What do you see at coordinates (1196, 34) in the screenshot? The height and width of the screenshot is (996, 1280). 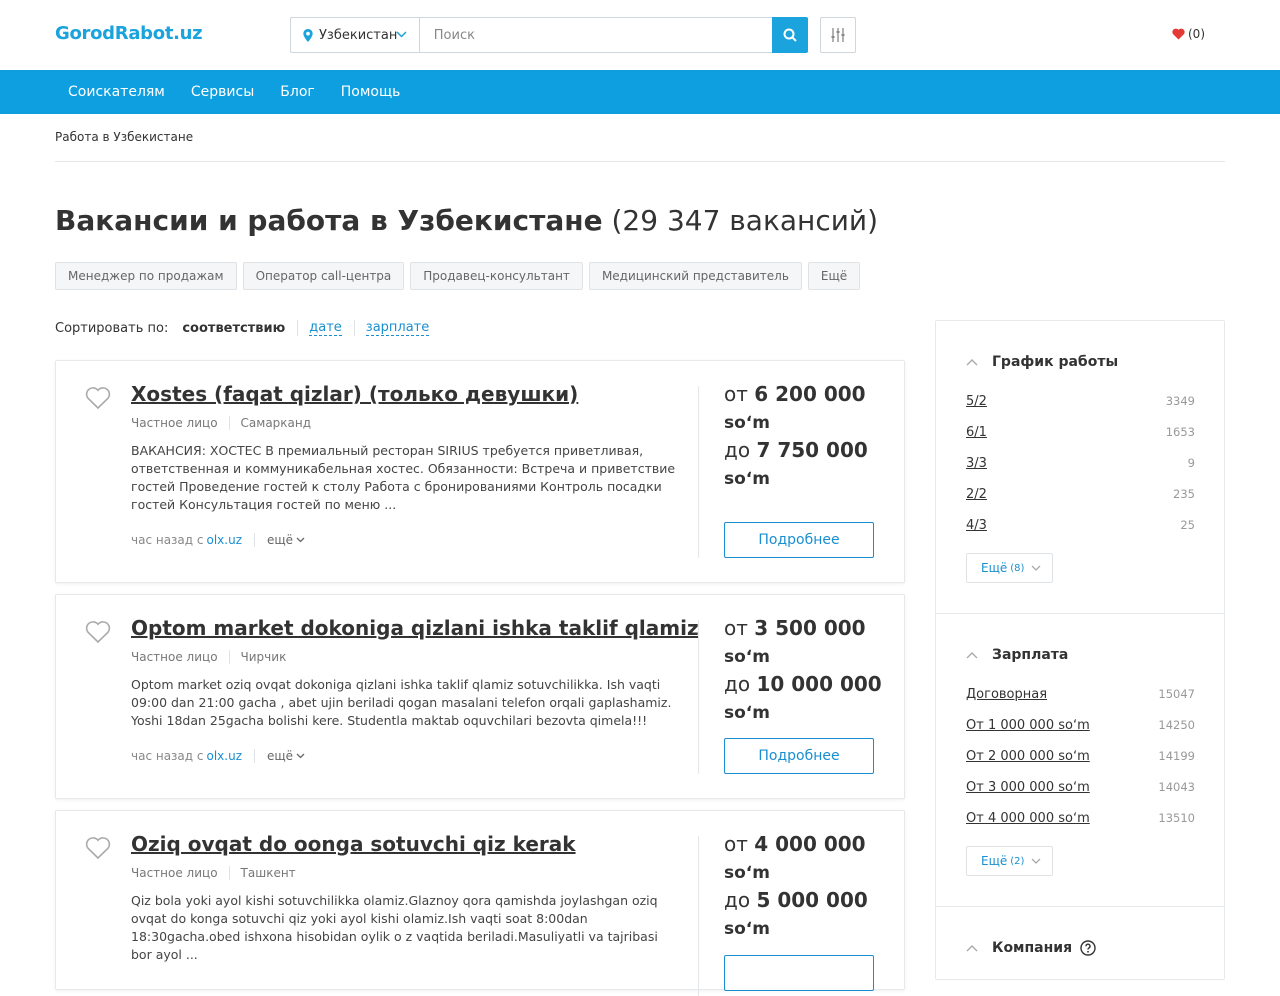 I see `favorites-count: (0)` at bounding box center [1196, 34].